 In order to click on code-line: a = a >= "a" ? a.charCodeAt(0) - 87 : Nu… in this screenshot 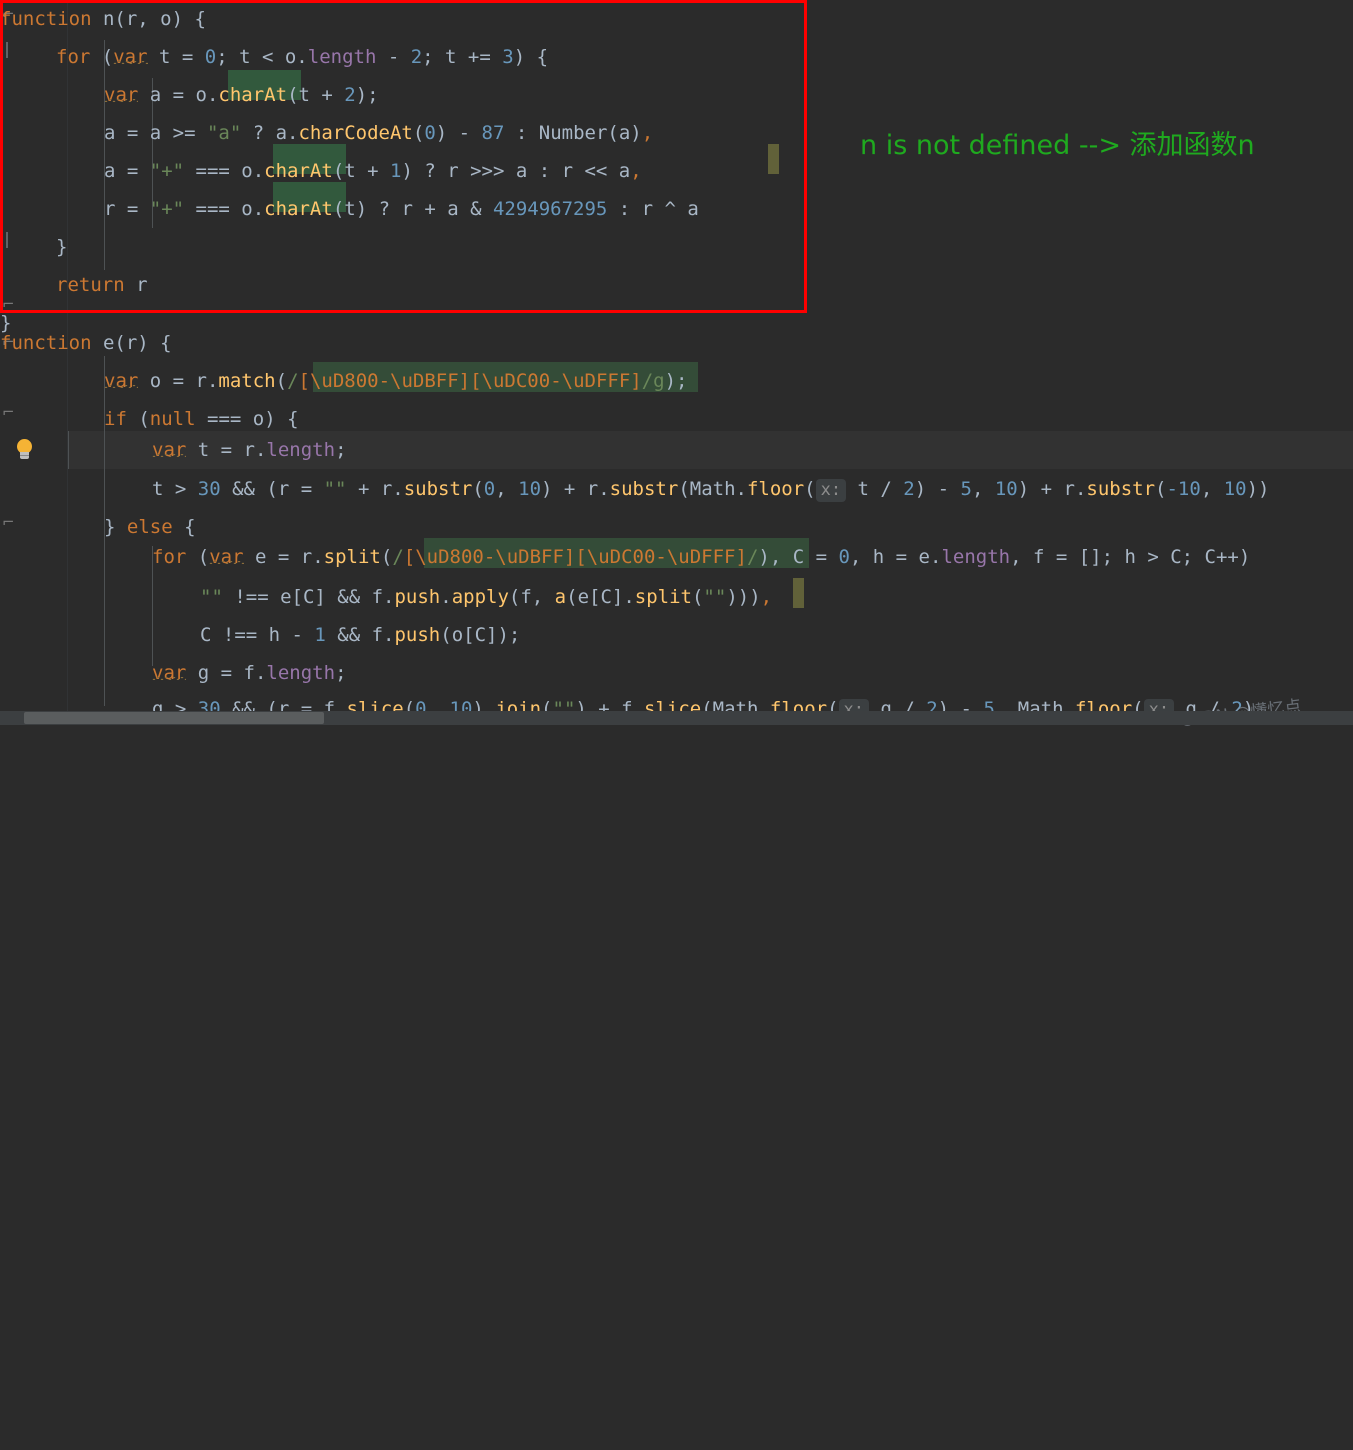, I will do `click(378, 133)`.